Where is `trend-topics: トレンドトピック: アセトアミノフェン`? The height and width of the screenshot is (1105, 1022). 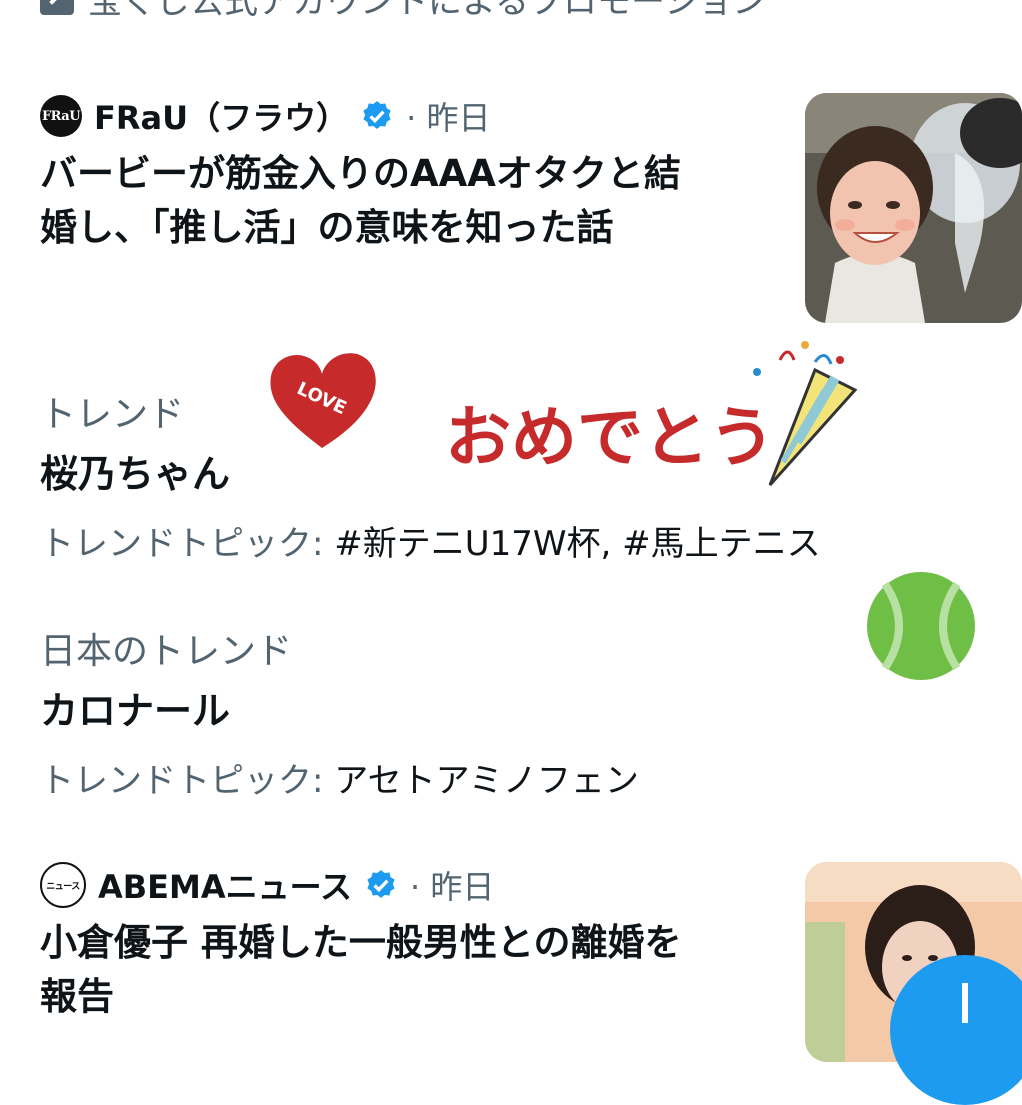
trend-topics: トレンドトピック: アセトアミノフェン is located at coordinates (339, 777).